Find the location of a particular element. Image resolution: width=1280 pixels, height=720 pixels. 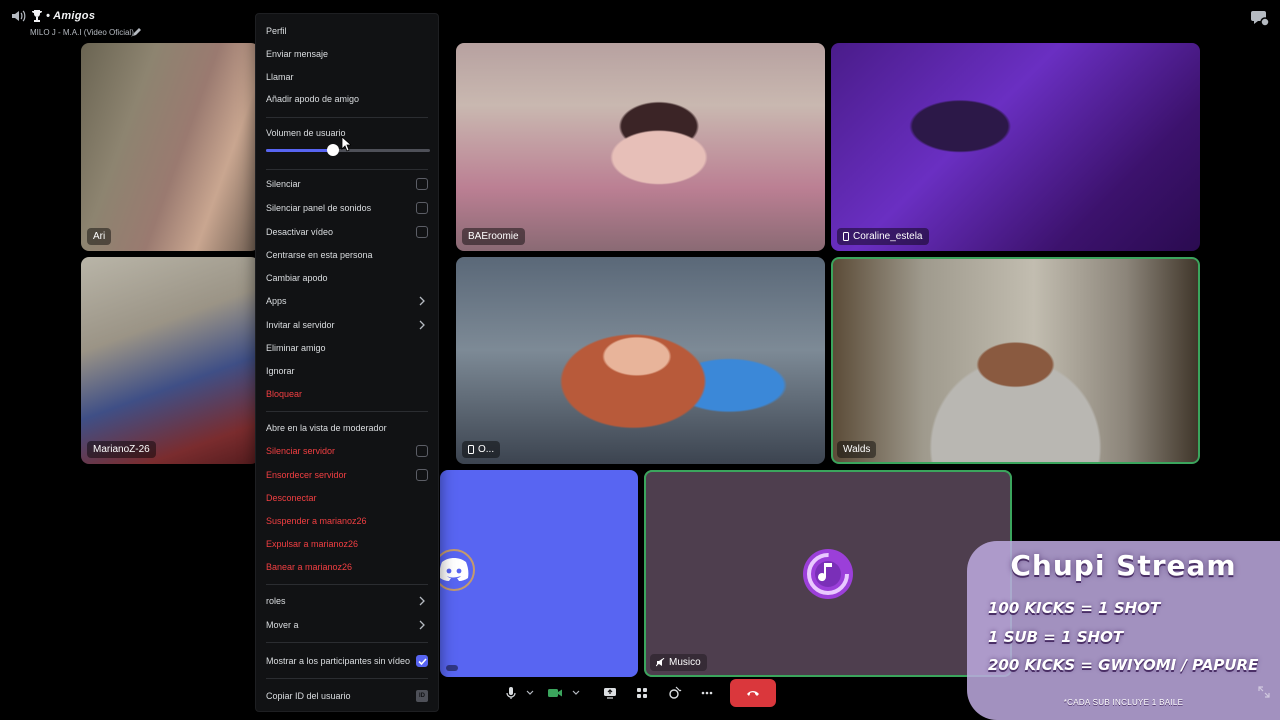

menu-item-roles: roles is located at coordinates (347, 601).